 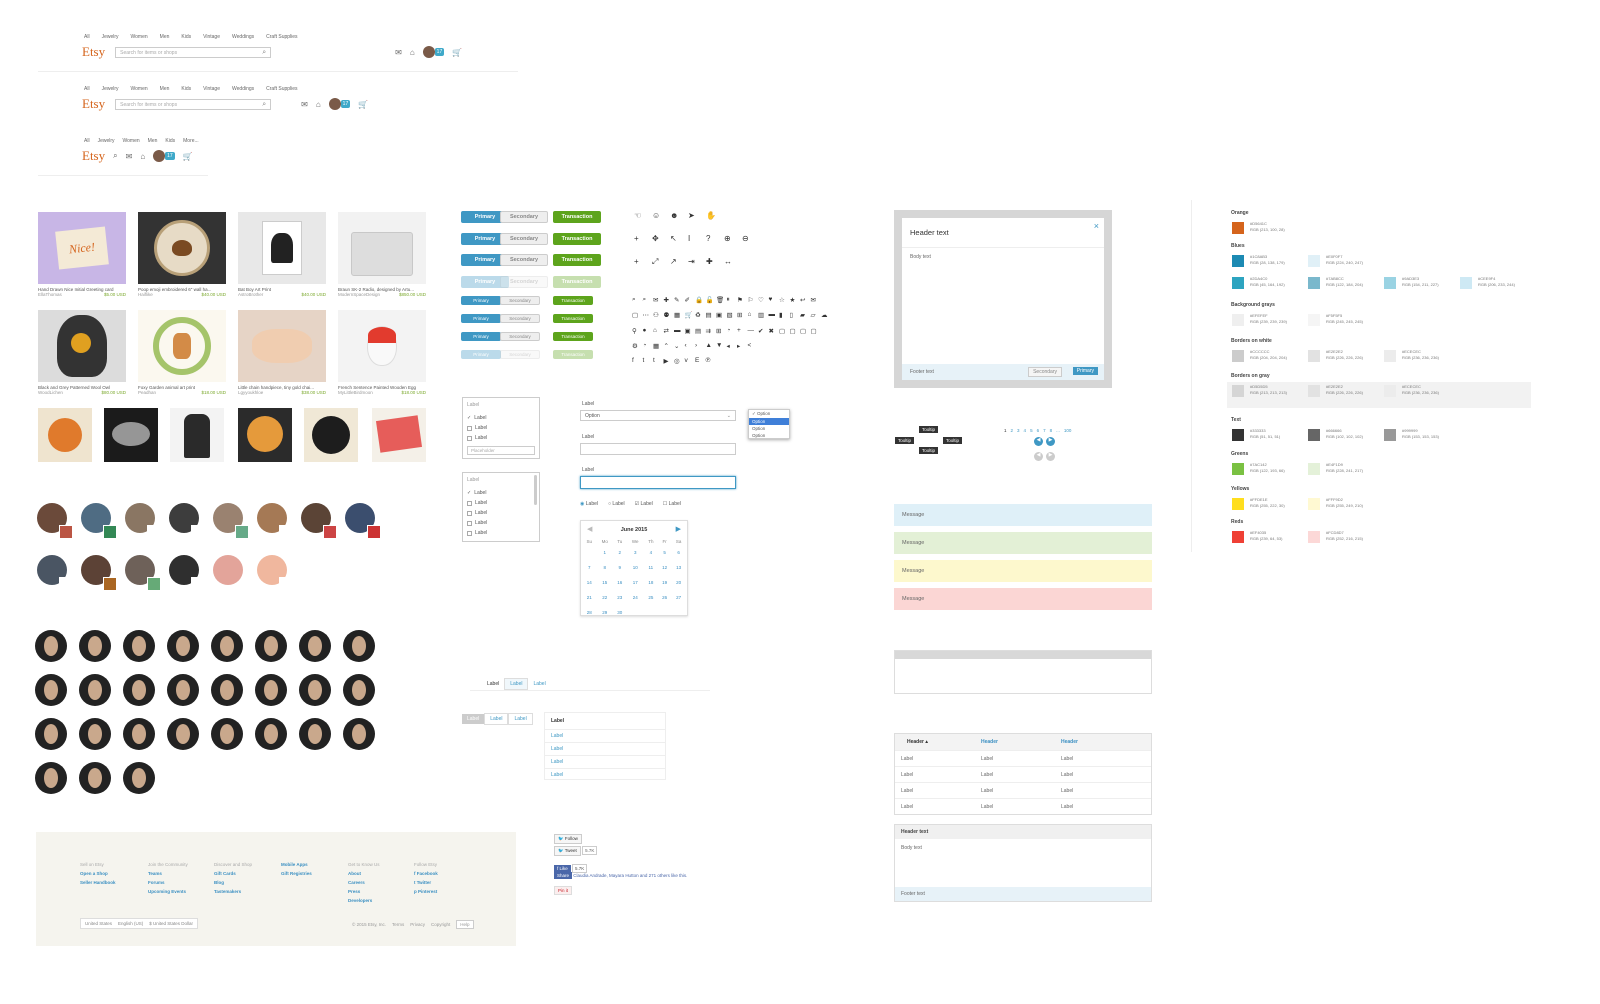 What do you see at coordinates (589, 612) in the screenshot?
I see `calendar-day: 28` at bounding box center [589, 612].